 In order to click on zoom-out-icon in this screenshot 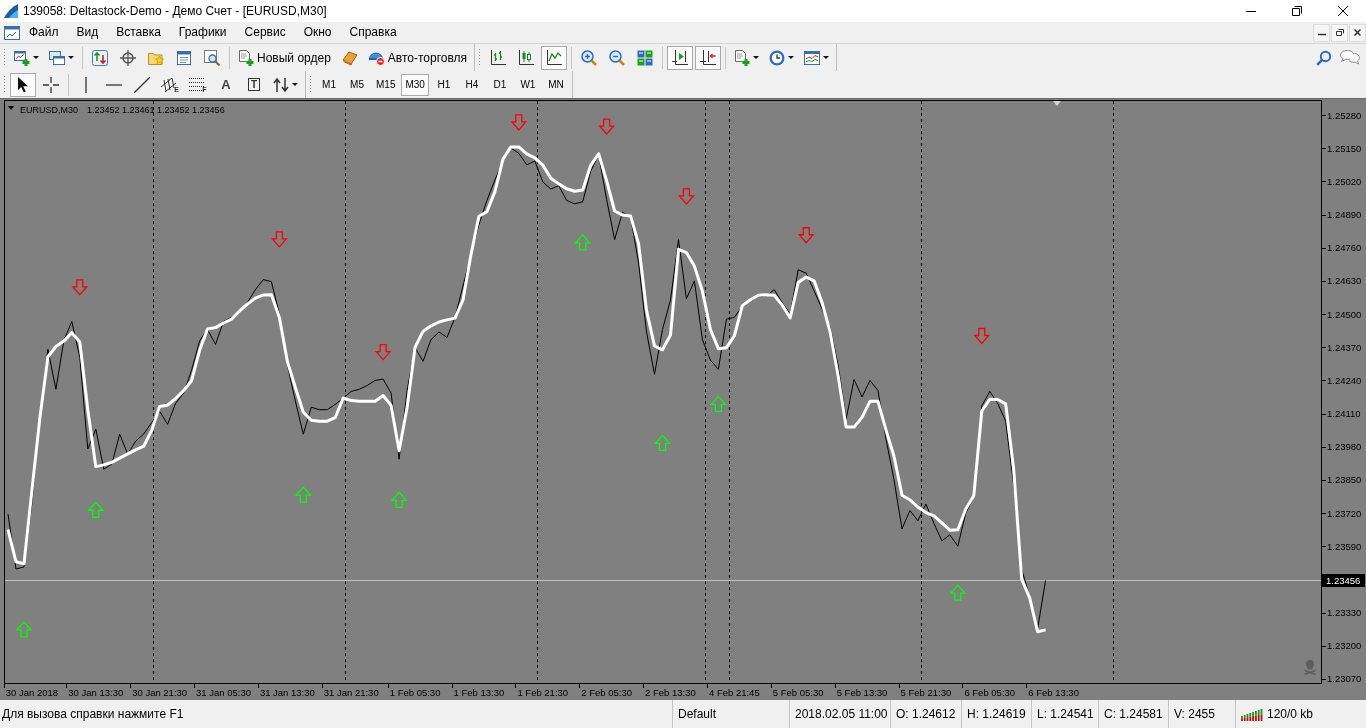, I will do `click(617, 57)`.